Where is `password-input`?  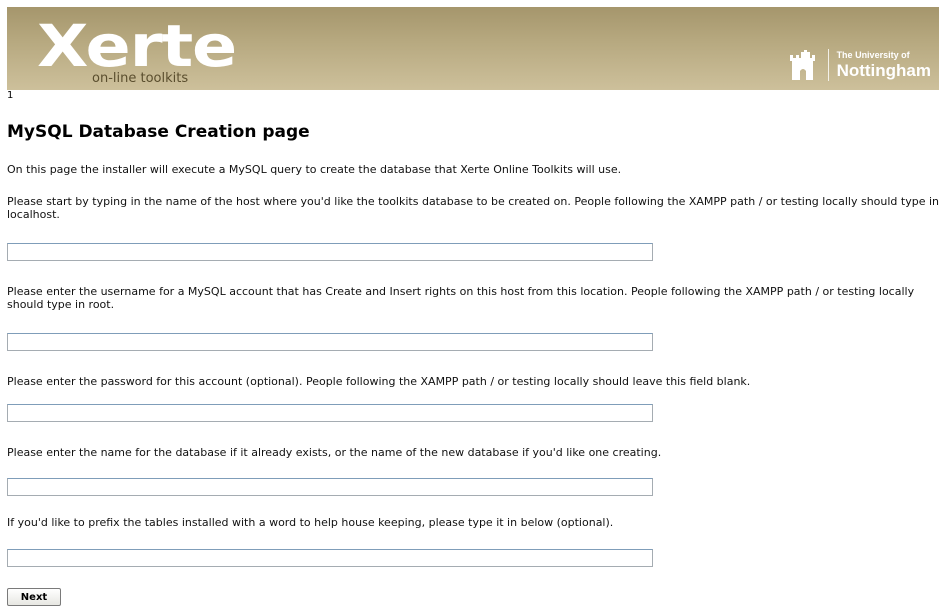
password-input is located at coordinates (330, 413).